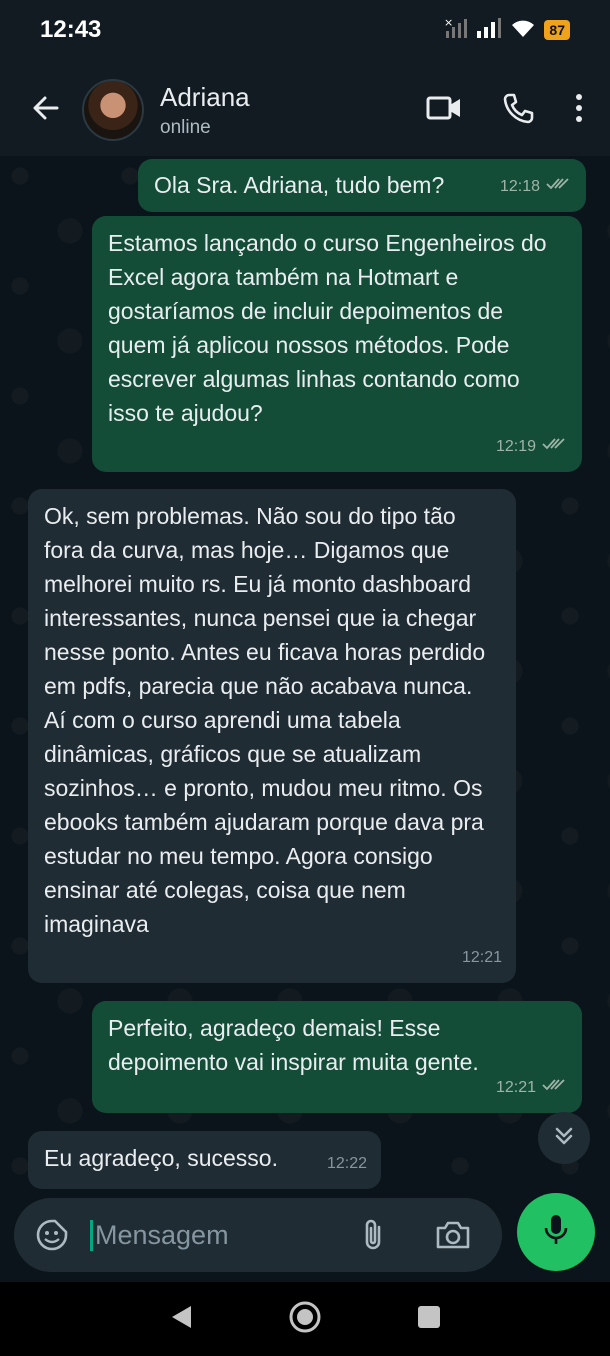 This screenshot has width=610, height=1356. What do you see at coordinates (52, 1235) in the screenshot?
I see `sticker-icon` at bounding box center [52, 1235].